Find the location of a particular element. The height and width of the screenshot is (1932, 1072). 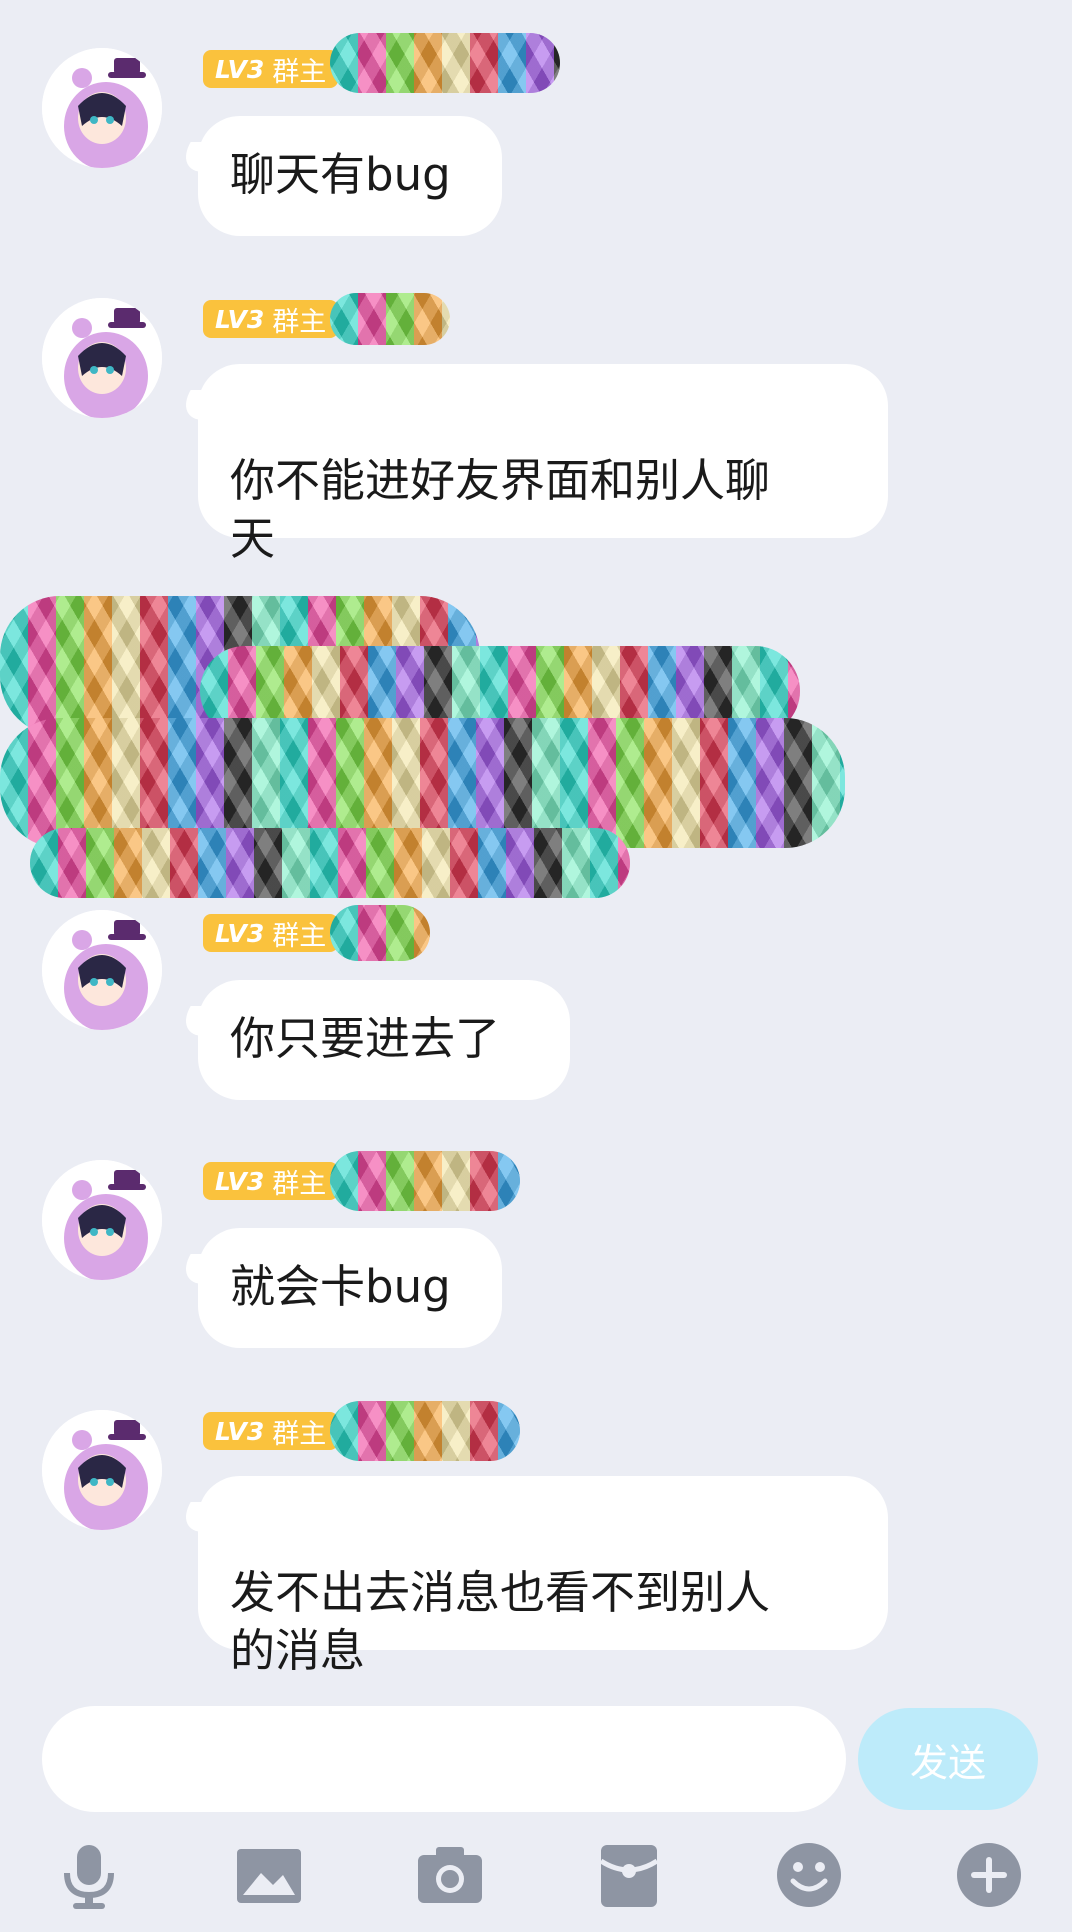

message-text: 就会卡bug is located at coordinates (340, 1286).